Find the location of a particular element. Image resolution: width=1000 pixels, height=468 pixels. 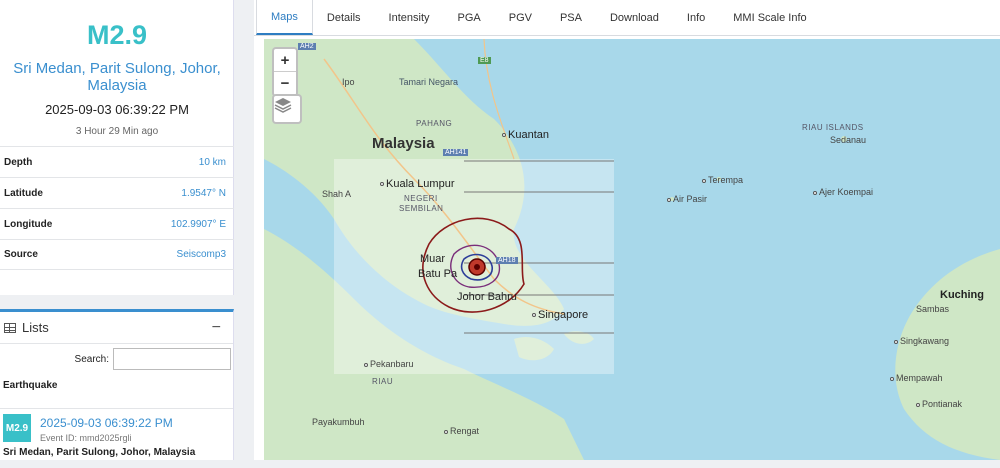

map-label-kuala-lumpur-text: Kuala Lumpur is located at coordinates (420, 184).